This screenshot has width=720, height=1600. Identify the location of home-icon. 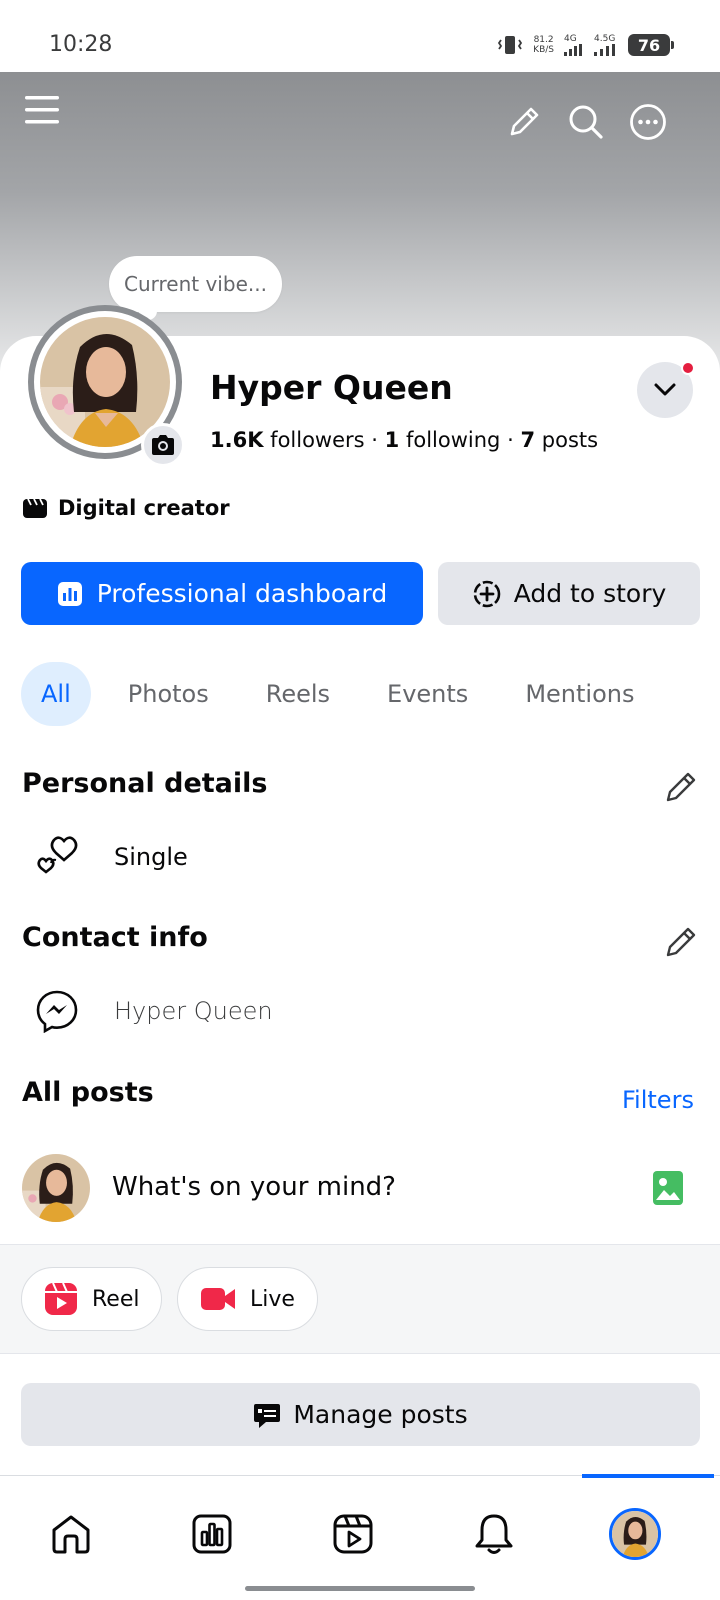
(71, 1534).